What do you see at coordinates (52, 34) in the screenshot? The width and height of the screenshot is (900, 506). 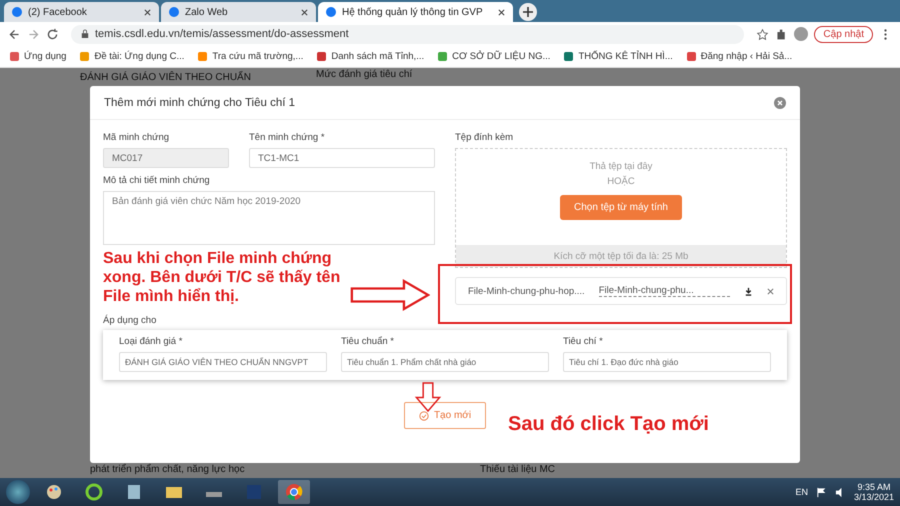 I see `reload-icon` at bounding box center [52, 34].